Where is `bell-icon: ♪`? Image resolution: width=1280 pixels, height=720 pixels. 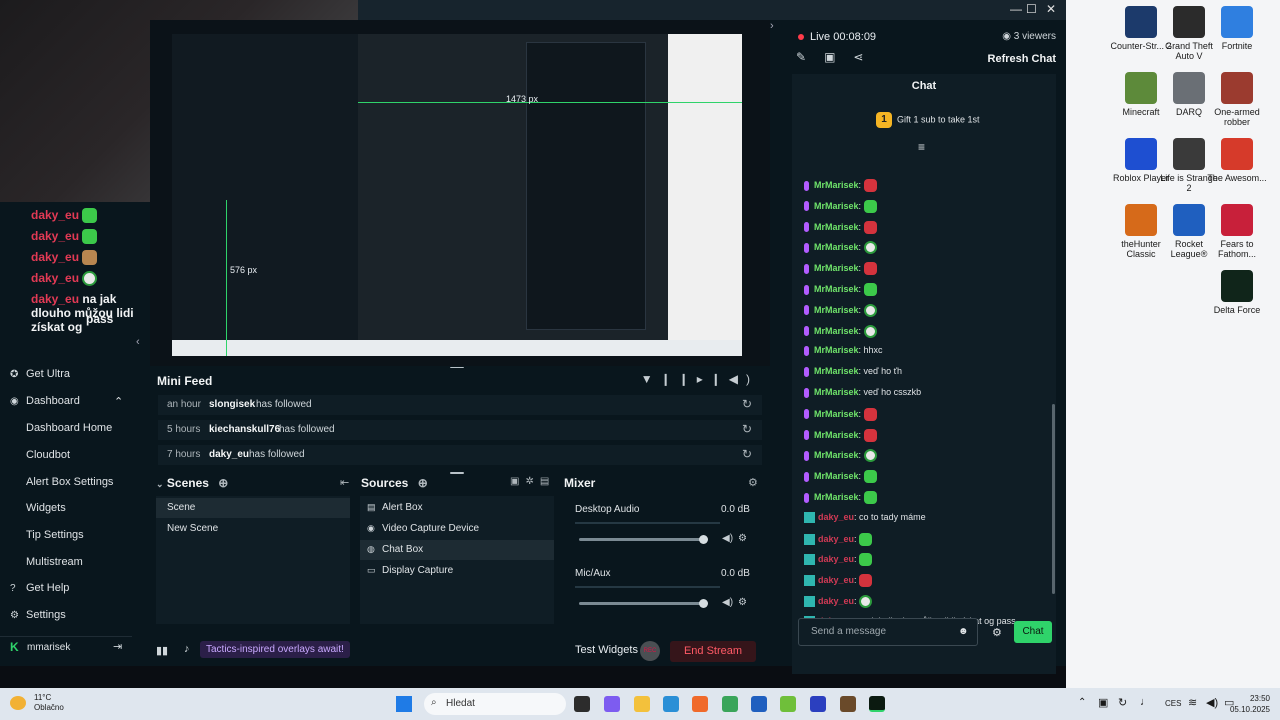
bell-icon: ♪ is located at coordinates (187, 649).